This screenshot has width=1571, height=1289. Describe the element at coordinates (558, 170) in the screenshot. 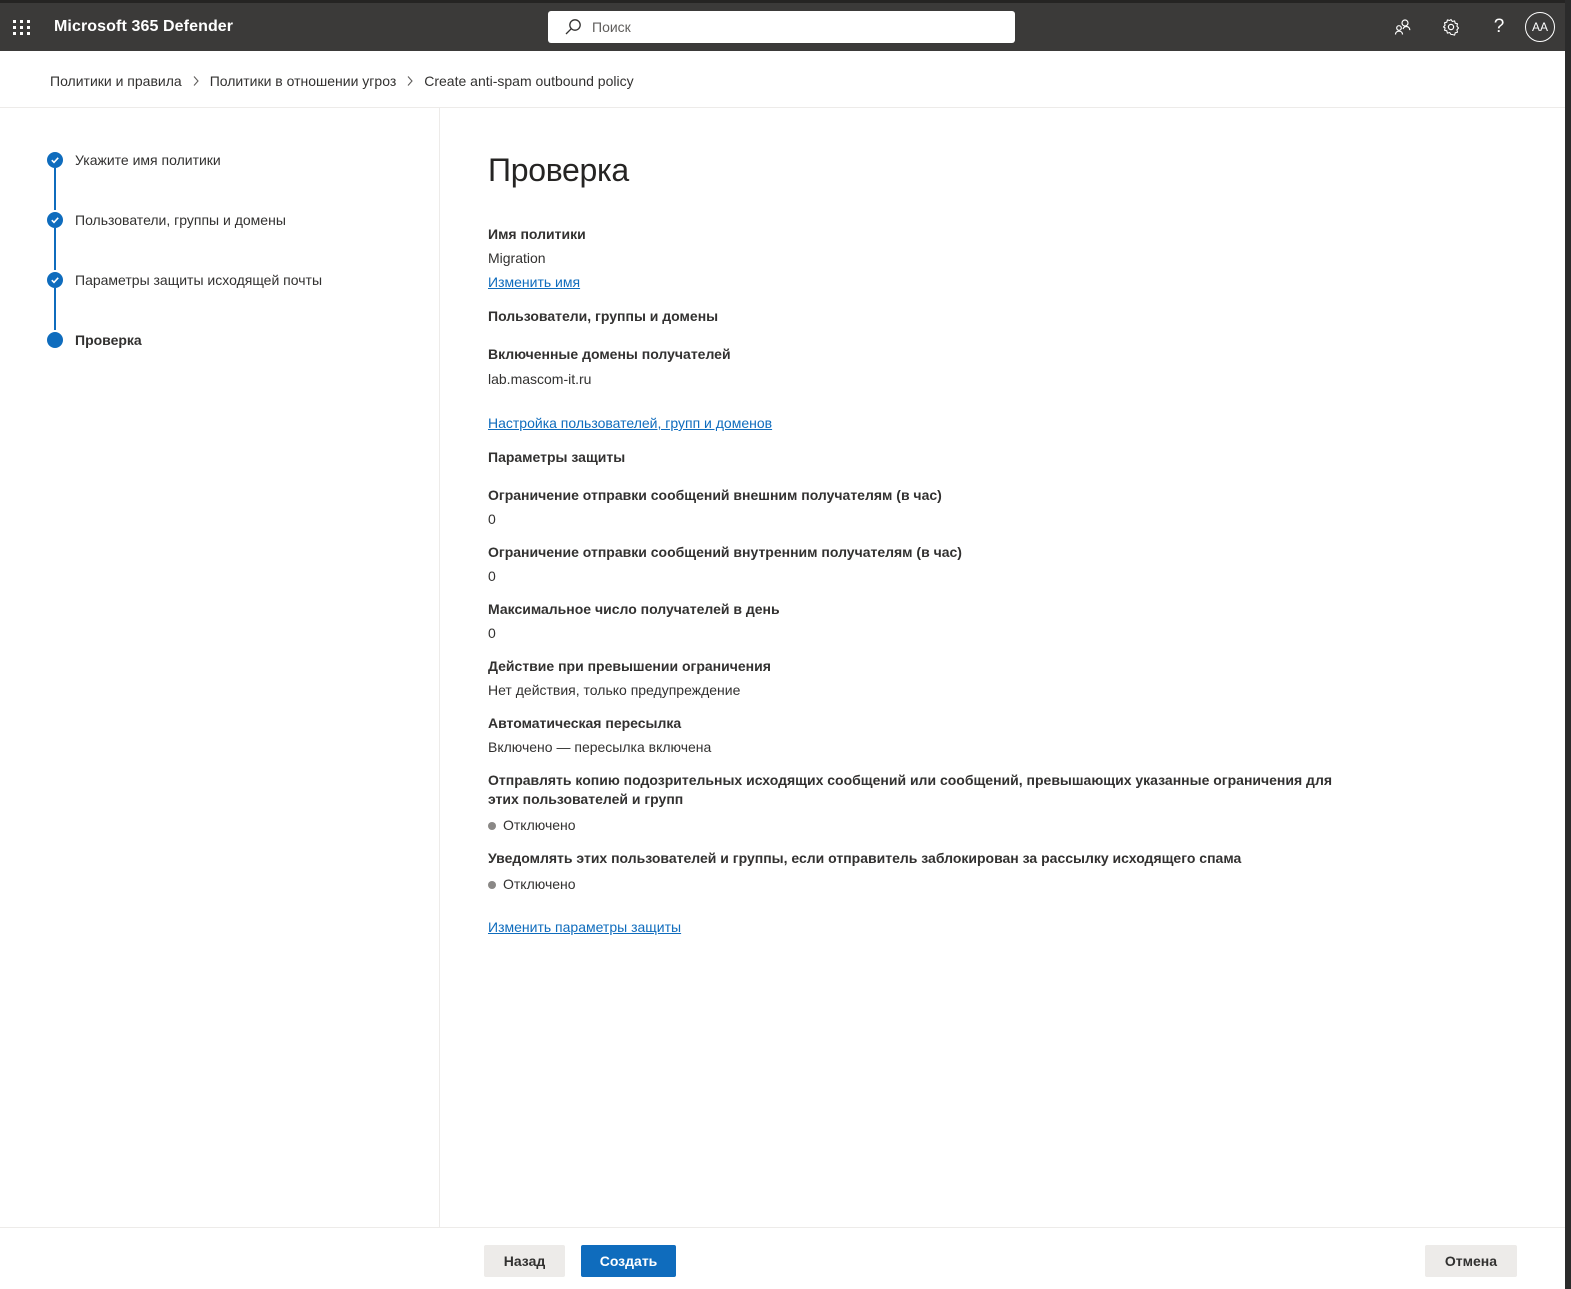

I see `page-title: Проверка` at that location.